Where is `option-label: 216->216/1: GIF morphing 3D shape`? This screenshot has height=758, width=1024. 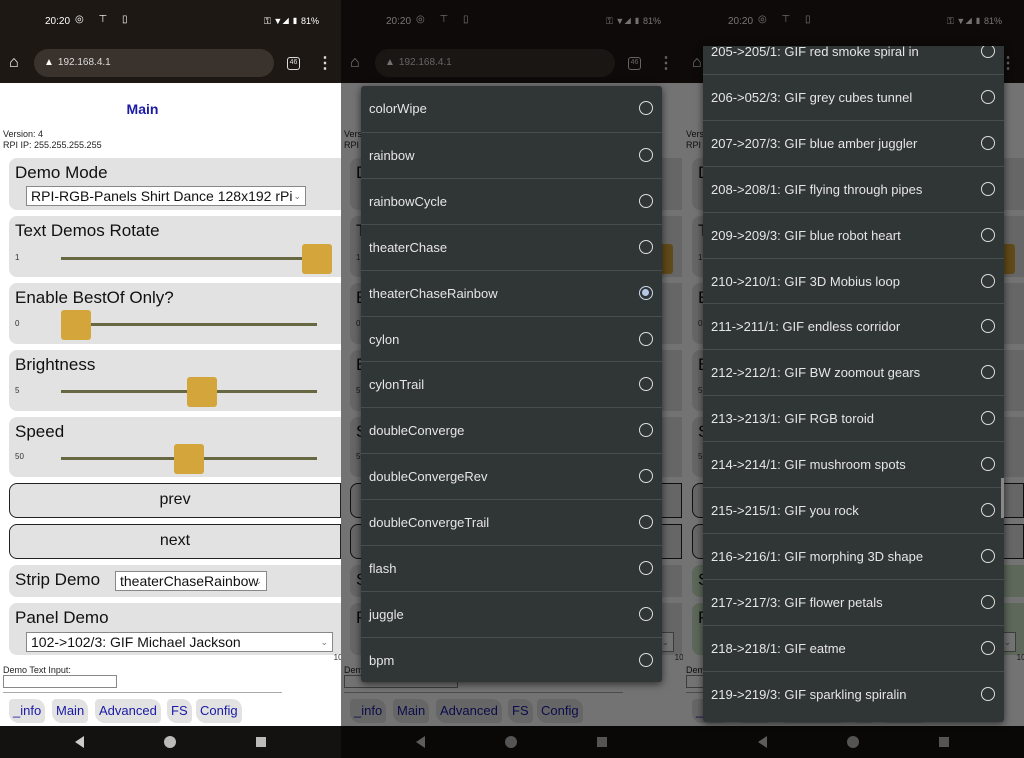 option-label: 216->216/1: GIF morphing 3D shape is located at coordinates (817, 556).